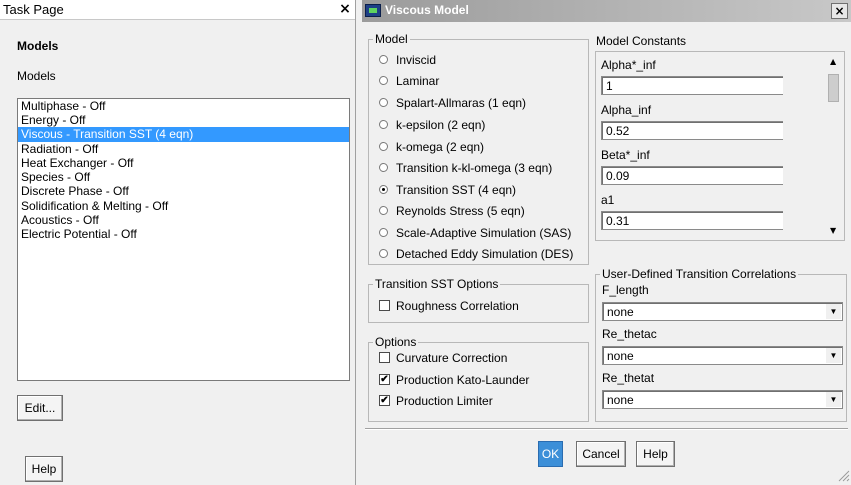 The width and height of the screenshot is (851, 485). Describe the element at coordinates (437, 284) in the screenshot. I see `transition-sst-options-legend: Transition SST Options` at that location.